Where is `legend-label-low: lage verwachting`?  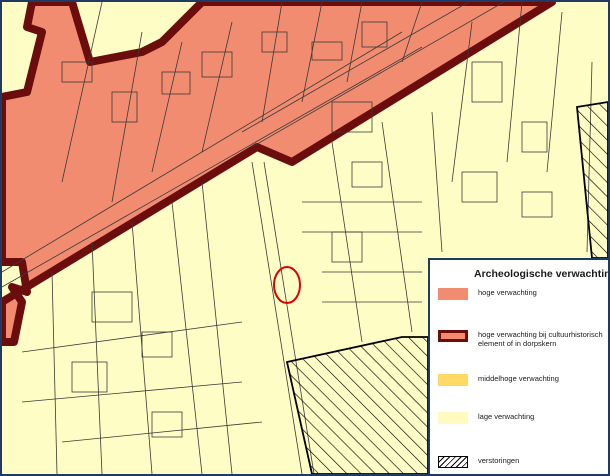 legend-label-low: lage verwachting is located at coordinates (506, 416).